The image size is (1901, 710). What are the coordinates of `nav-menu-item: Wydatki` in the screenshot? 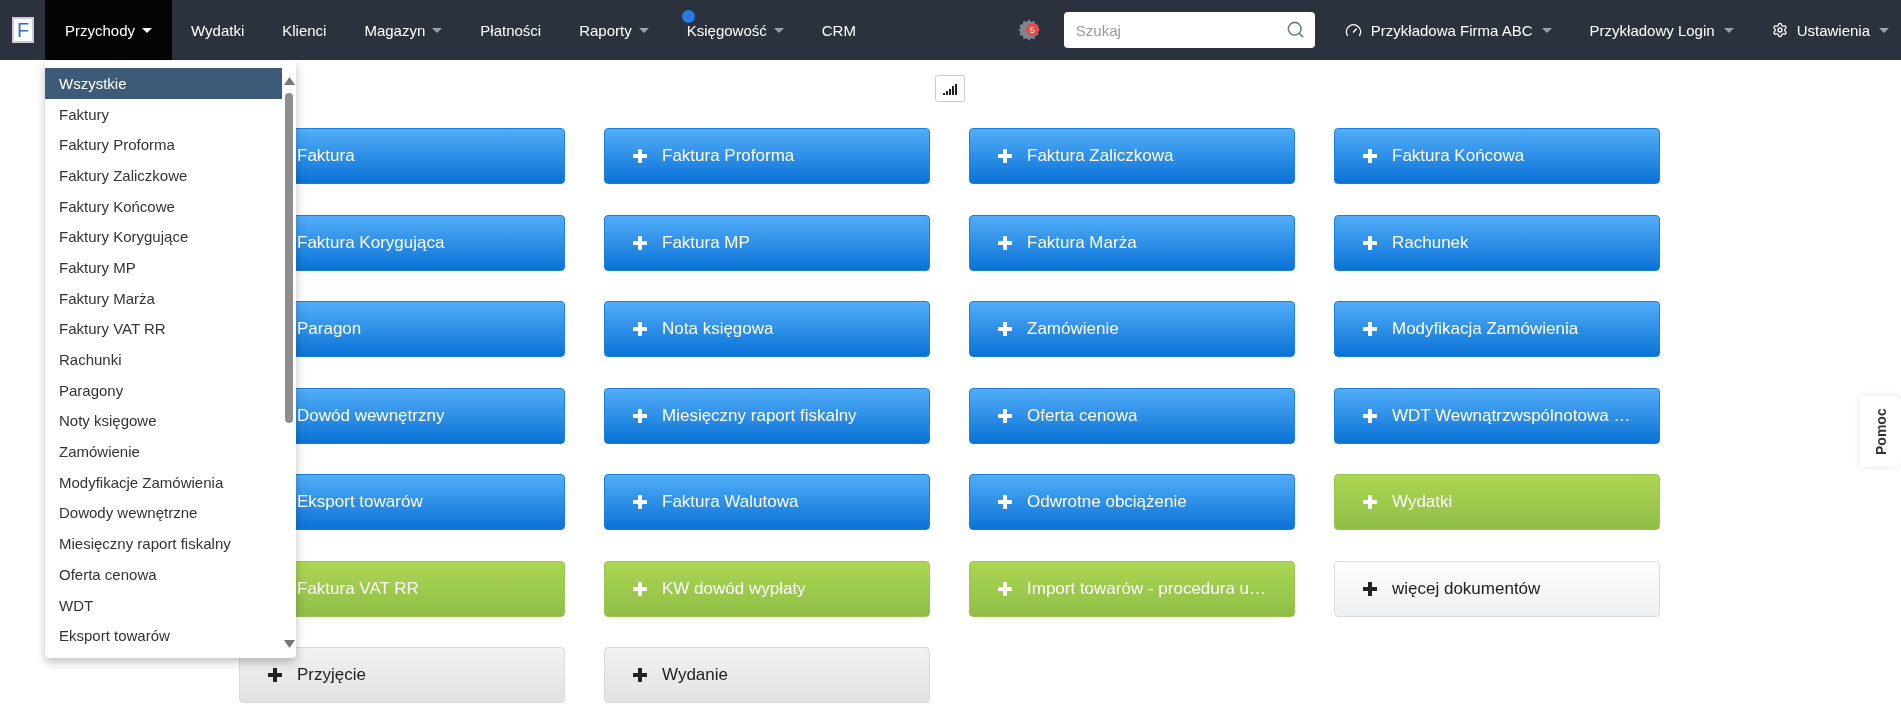 It's located at (218, 30).